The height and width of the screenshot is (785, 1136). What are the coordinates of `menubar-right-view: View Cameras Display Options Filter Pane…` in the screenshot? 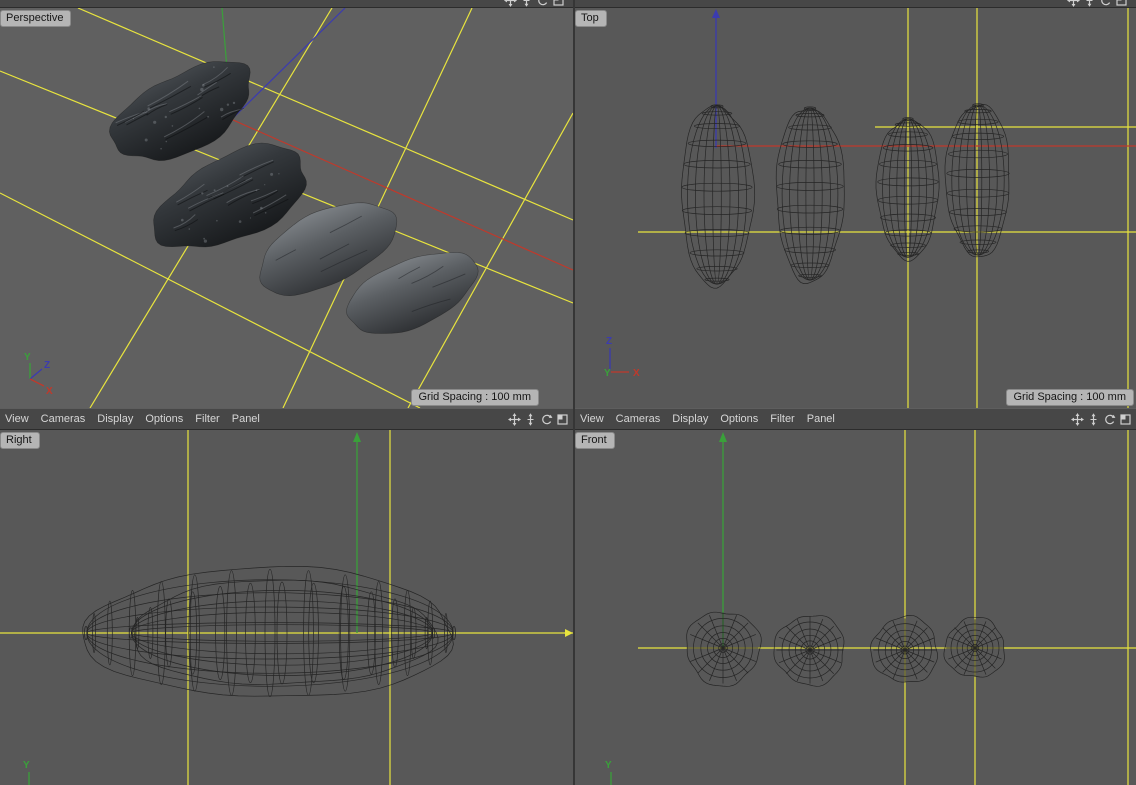 It's located at (286, 419).